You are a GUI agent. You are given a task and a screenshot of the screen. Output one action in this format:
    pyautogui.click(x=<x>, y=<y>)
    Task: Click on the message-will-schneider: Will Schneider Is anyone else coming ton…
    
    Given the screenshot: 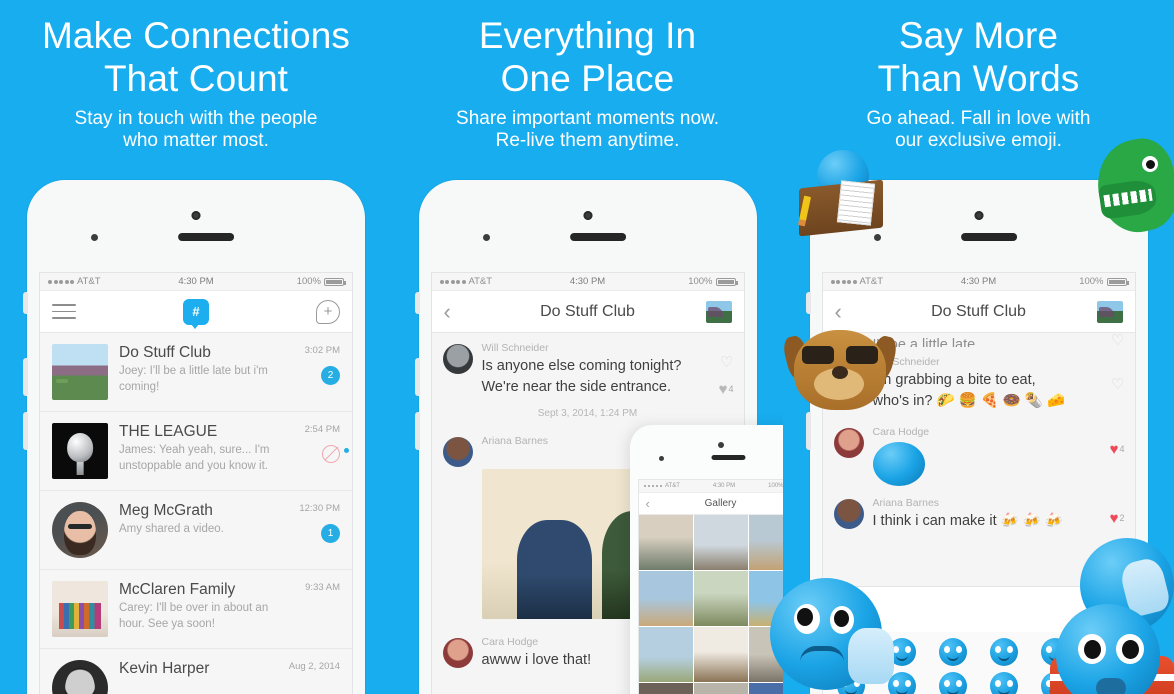 What is the action you would take?
    pyautogui.click(x=588, y=368)
    